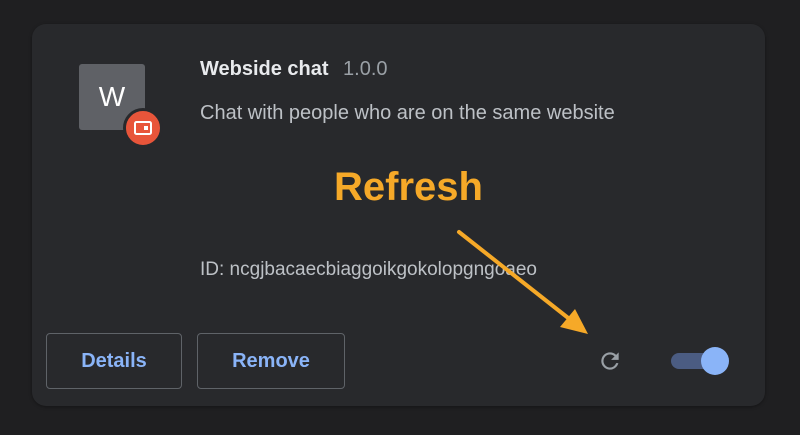 This screenshot has height=435, width=800. Describe the element at coordinates (114, 361) in the screenshot. I see `details-button: Details` at that location.